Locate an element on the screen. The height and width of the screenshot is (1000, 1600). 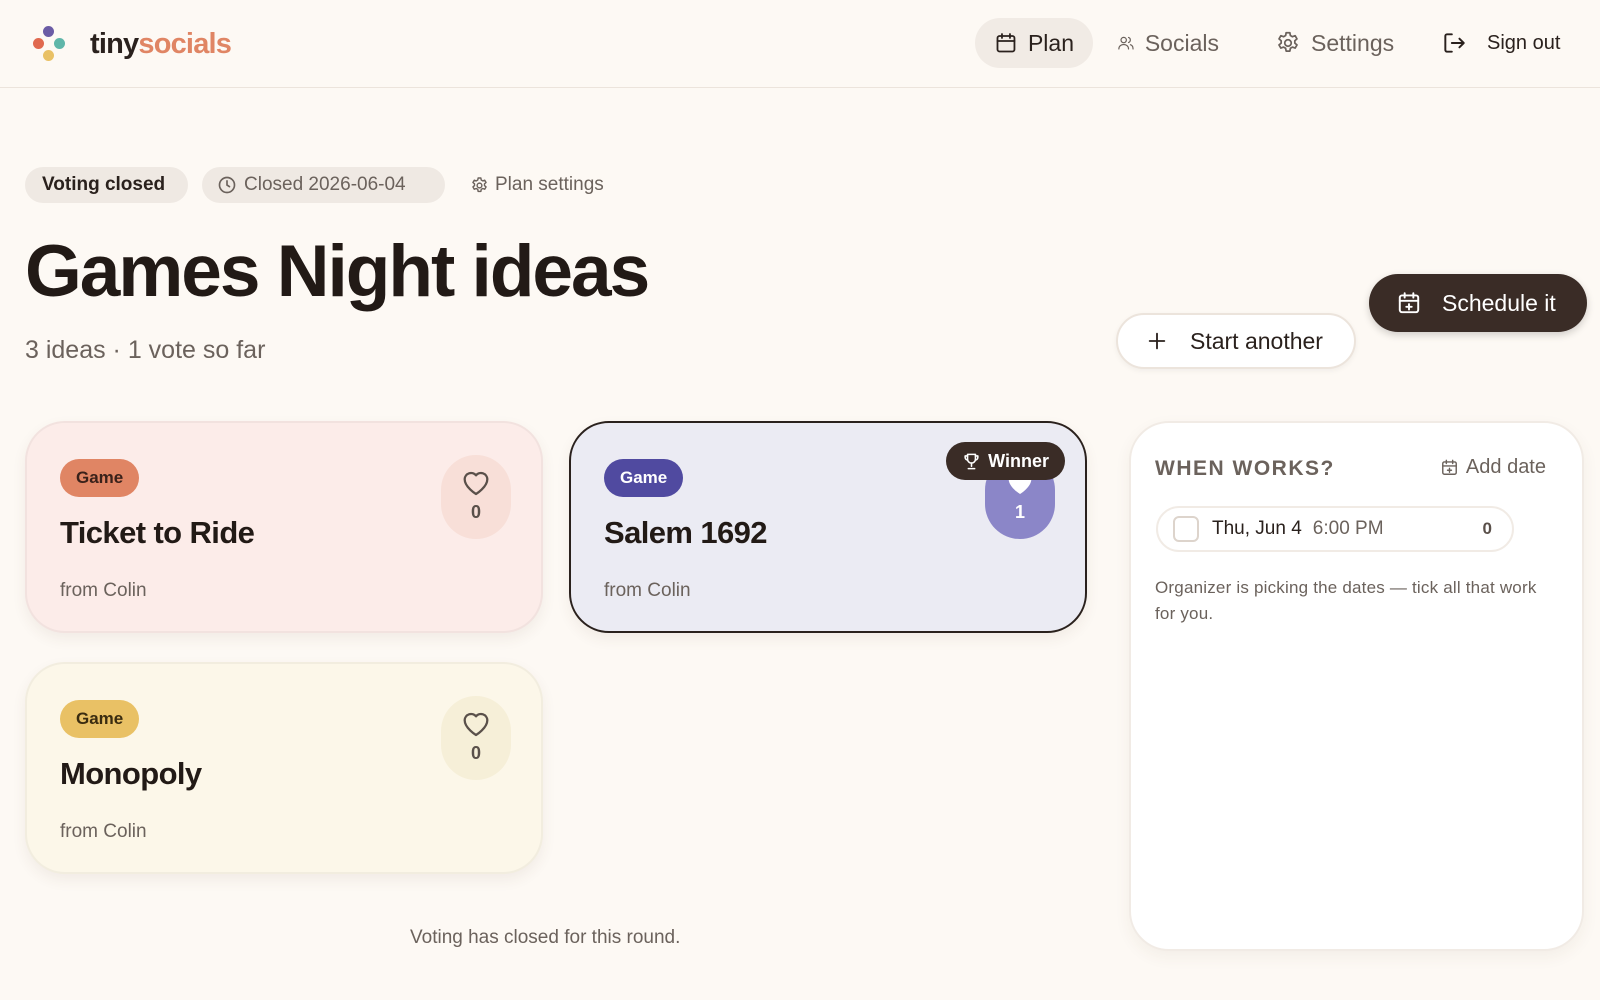
clock-icon is located at coordinates (227, 185).